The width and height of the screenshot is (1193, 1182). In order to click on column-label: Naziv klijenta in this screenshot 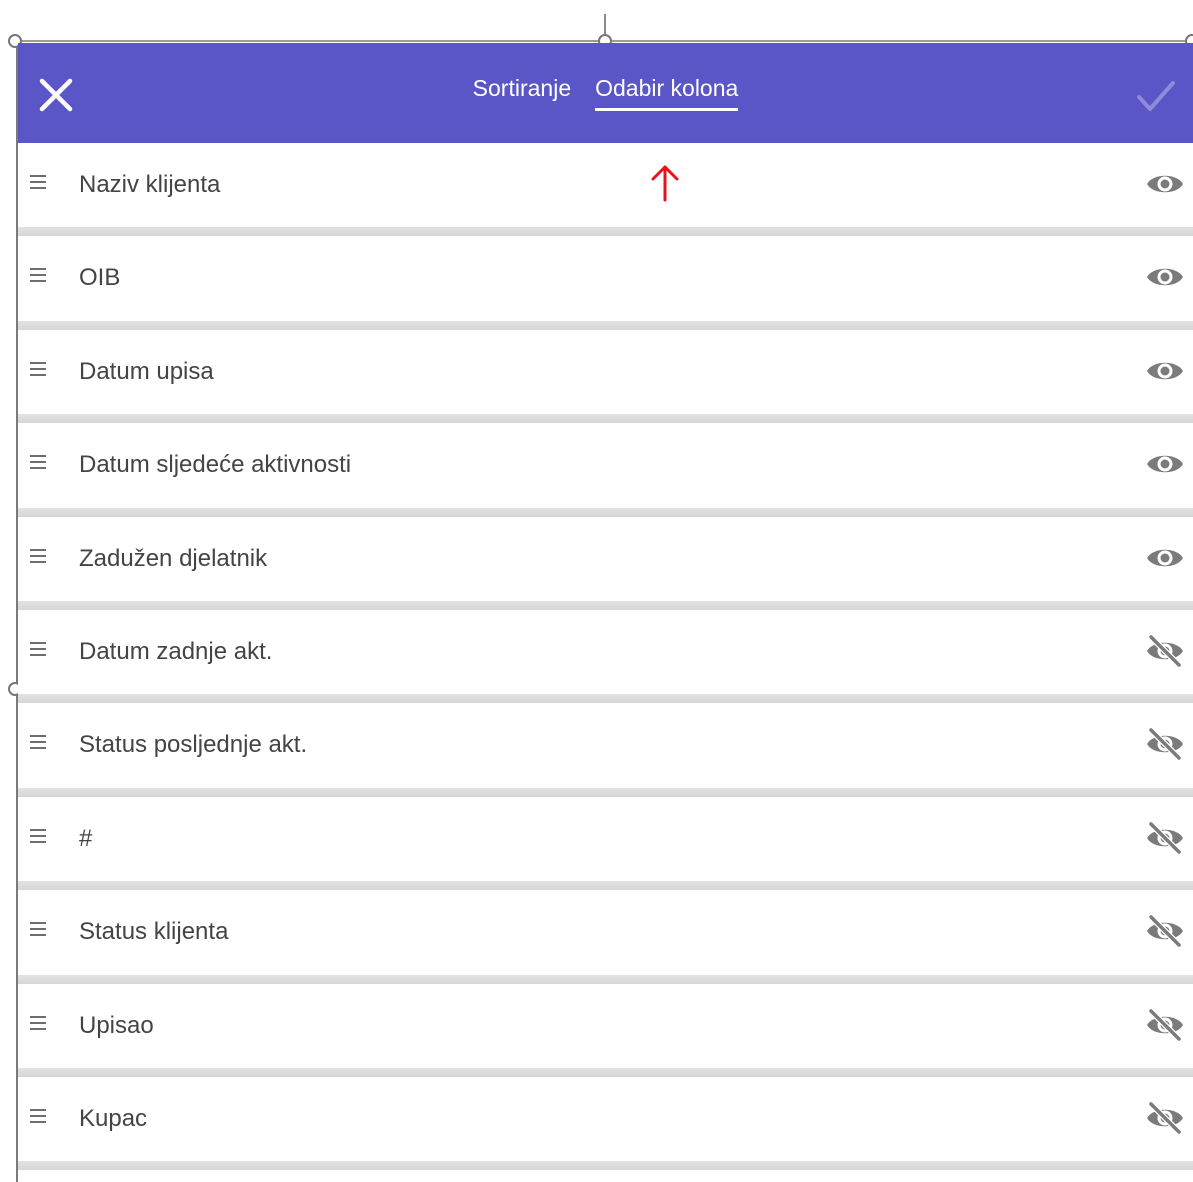, I will do `click(150, 184)`.